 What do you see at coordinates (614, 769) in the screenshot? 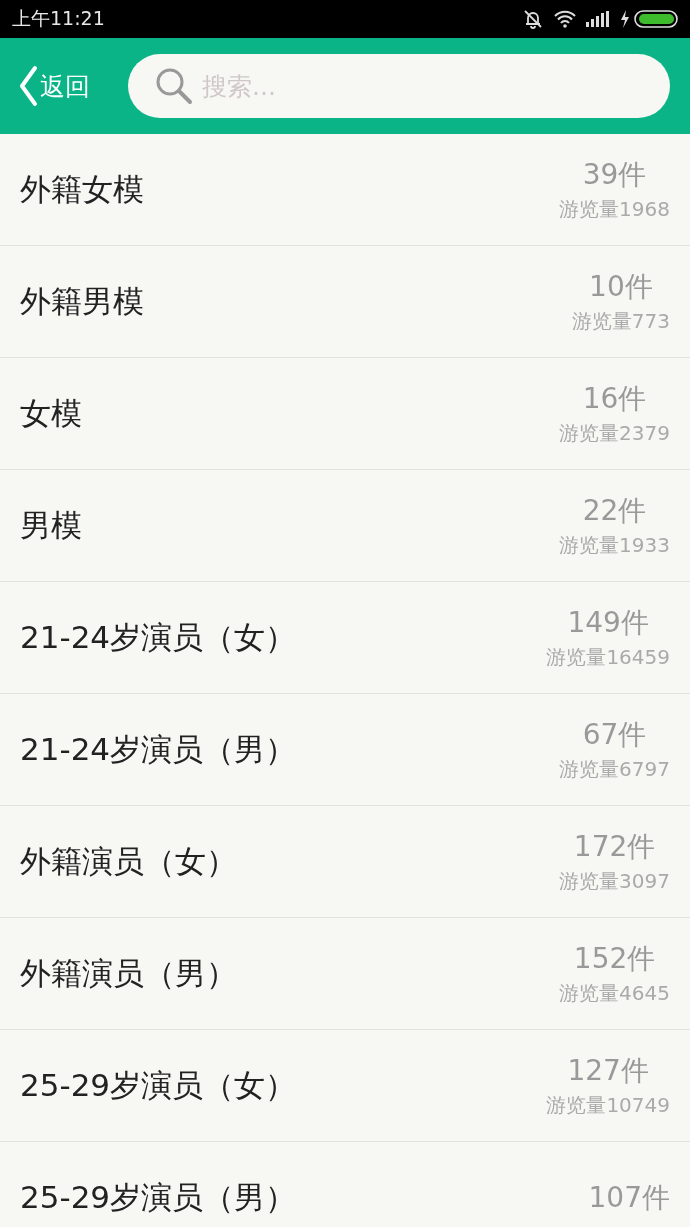
I see `view-count: 游览量6797` at bounding box center [614, 769].